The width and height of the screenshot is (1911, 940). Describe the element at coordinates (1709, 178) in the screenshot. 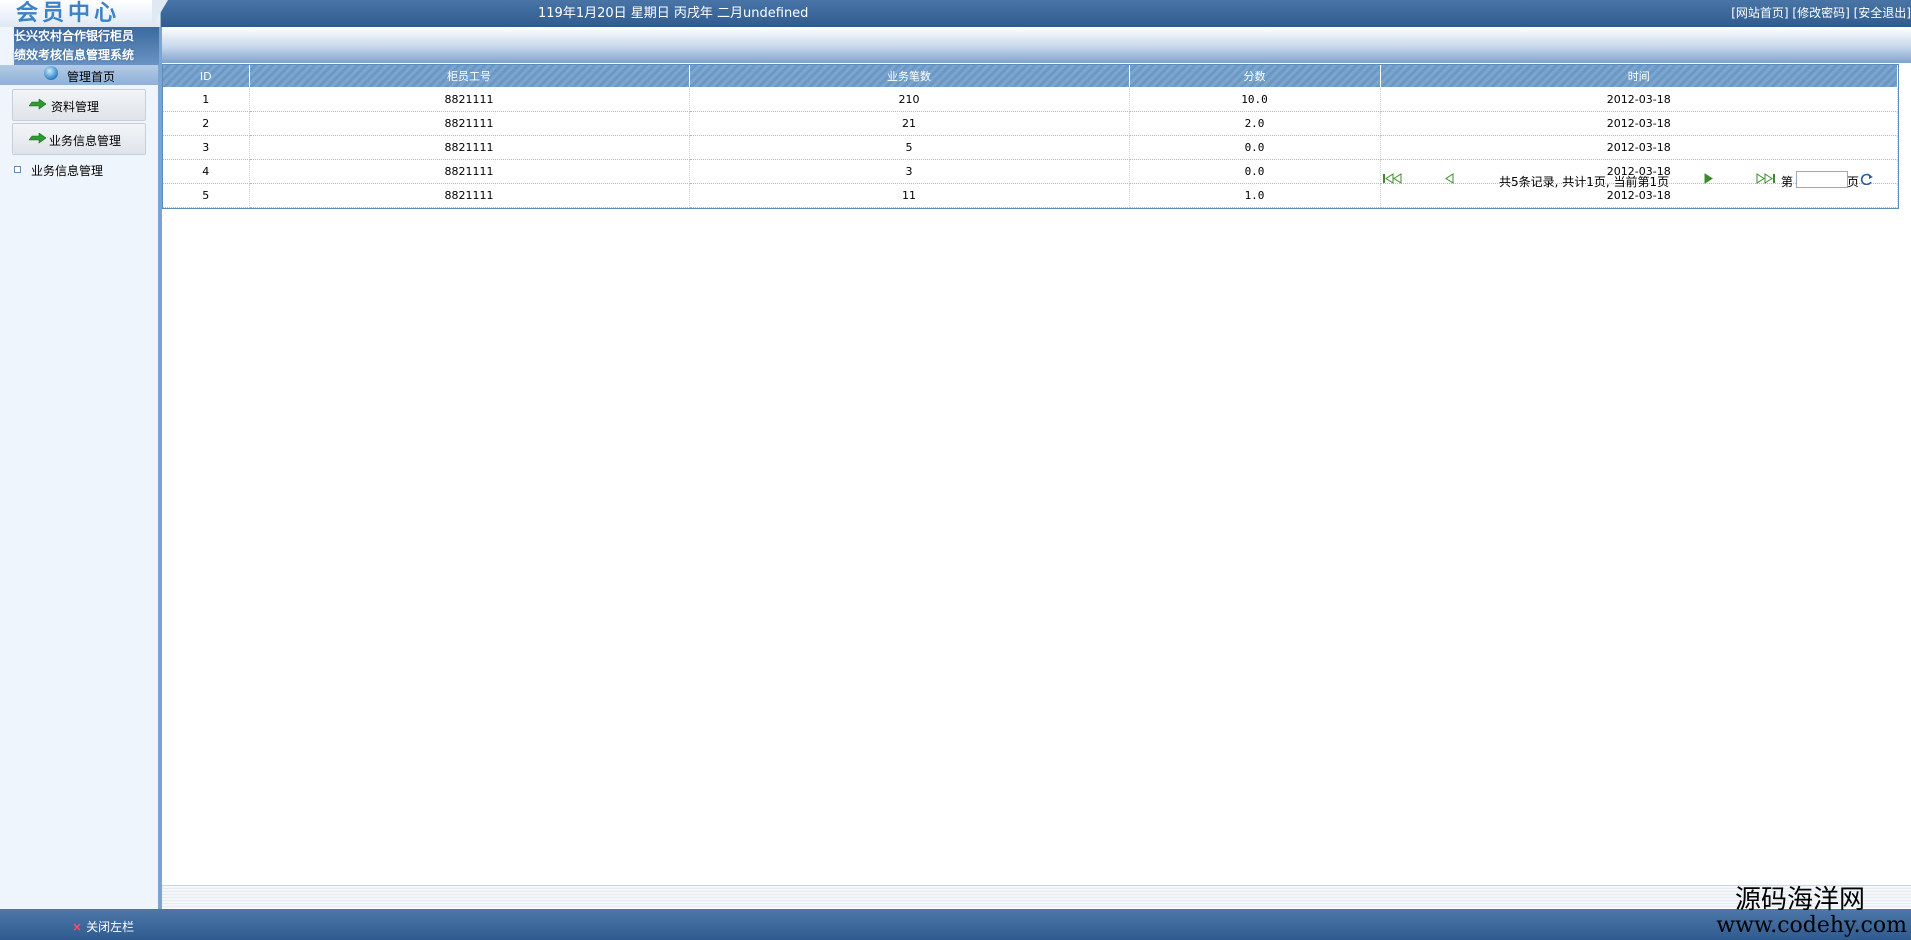

I see `next-page-icon` at that location.